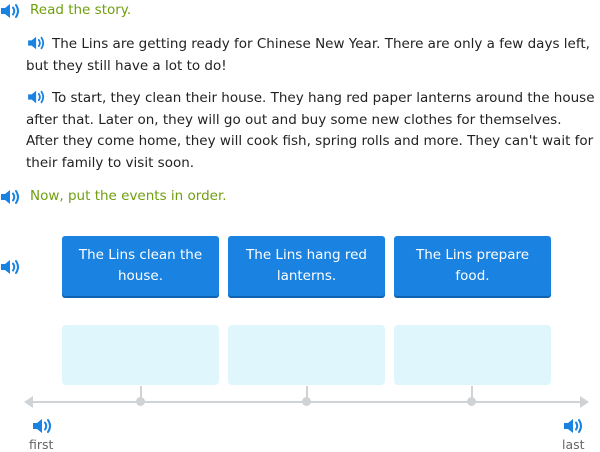  Describe the element at coordinates (81, 10) in the screenshot. I see `read-story-prompt: Read the story.` at that location.